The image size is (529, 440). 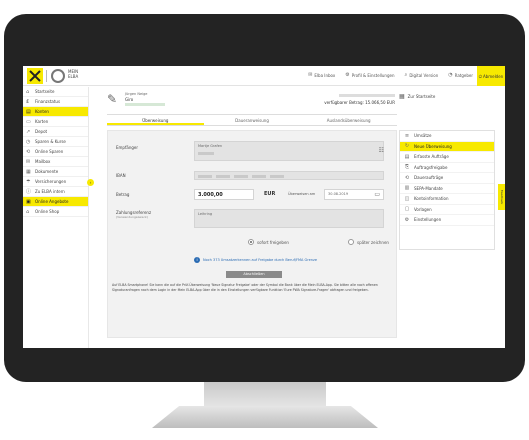 I want to click on home-icon: ▦, so click(x=402, y=96).